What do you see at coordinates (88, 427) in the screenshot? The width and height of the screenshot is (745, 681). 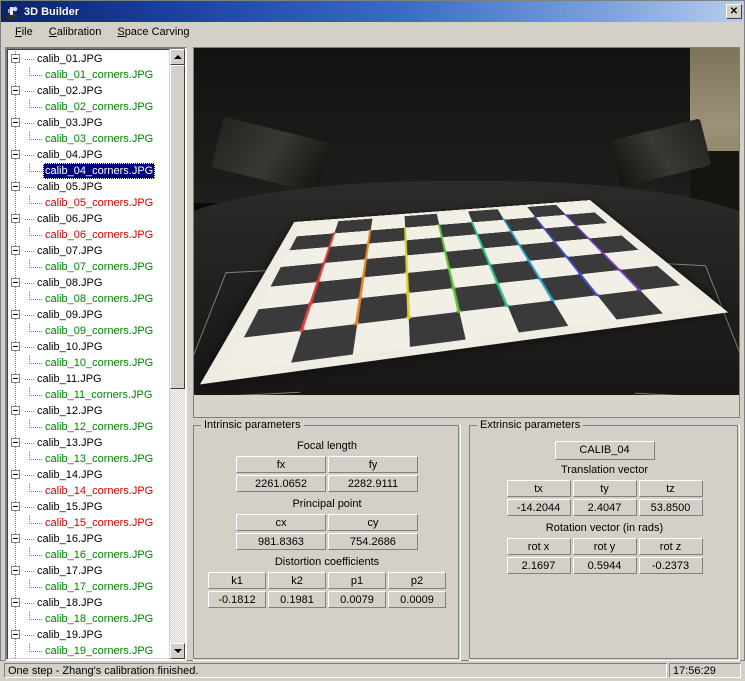 I see `tree-item-child: calib_12_corners.JPG` at bounding box center [88, 427].